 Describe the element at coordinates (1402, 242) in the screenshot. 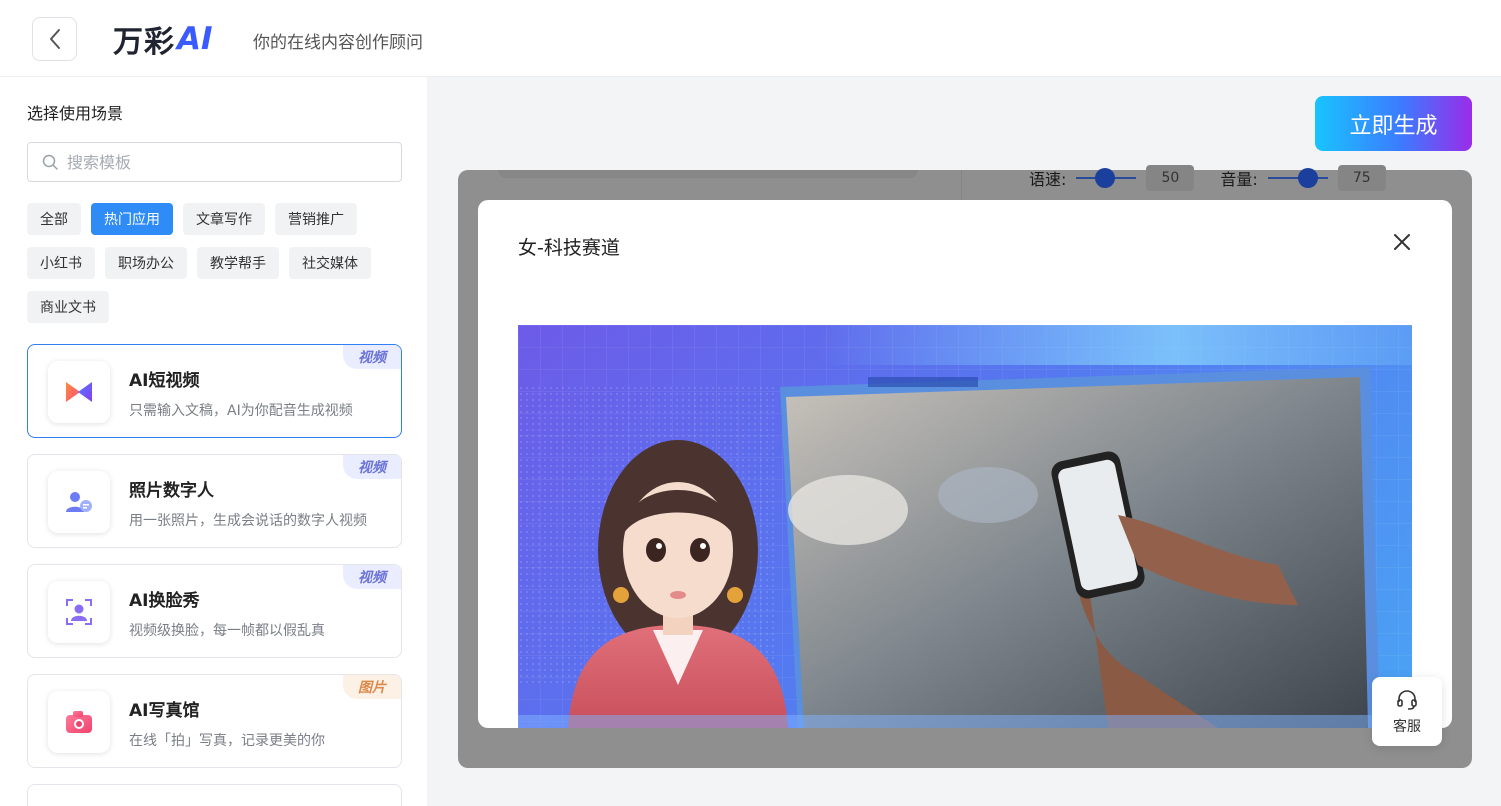

I see `close-icon` at that location.